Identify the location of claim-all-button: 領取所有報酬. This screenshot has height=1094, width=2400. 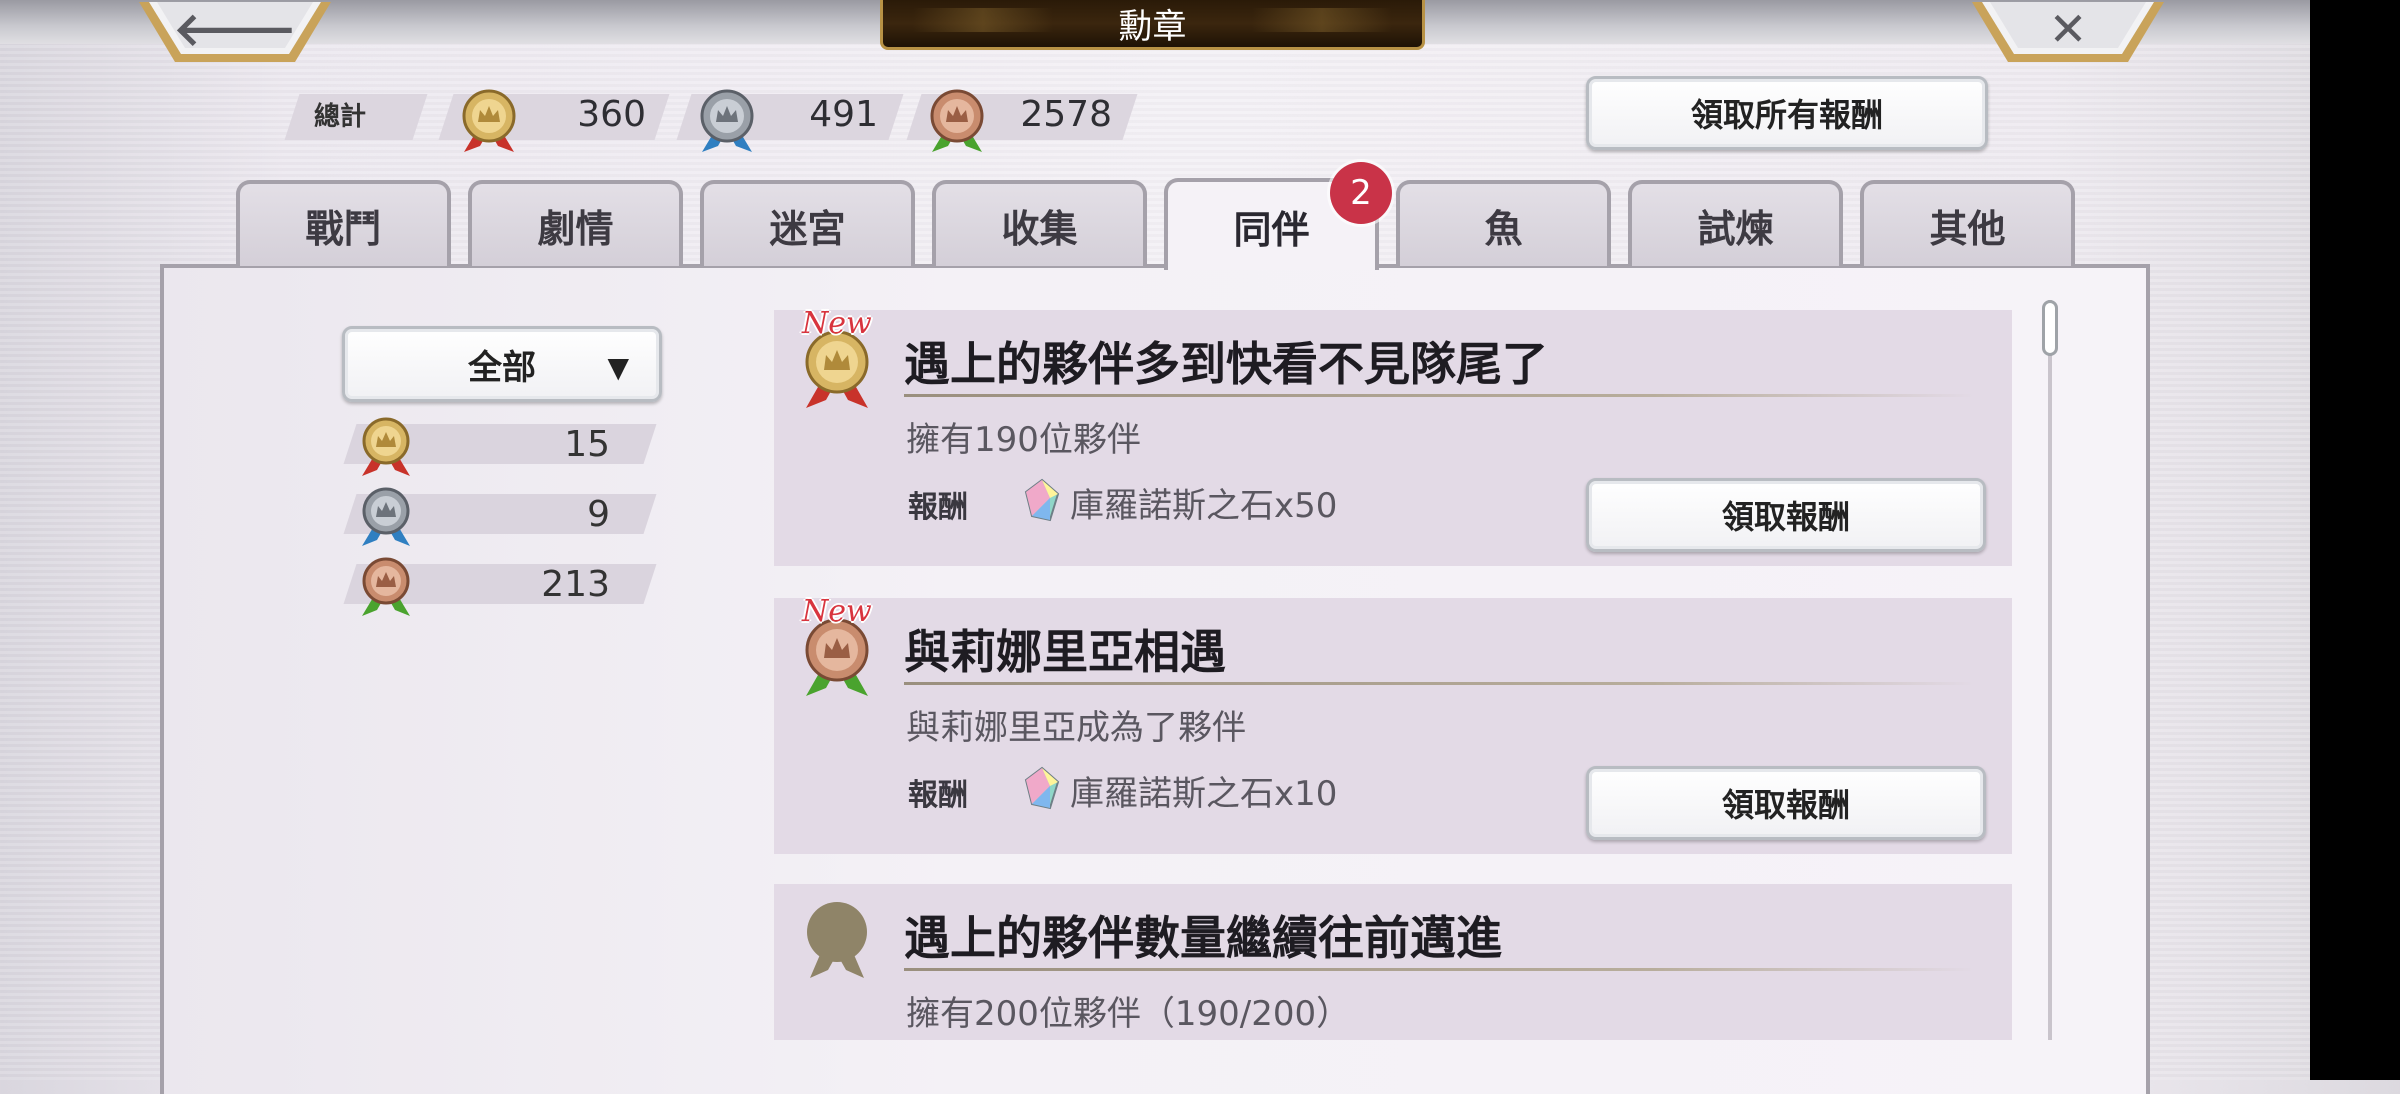
(1787, 113).